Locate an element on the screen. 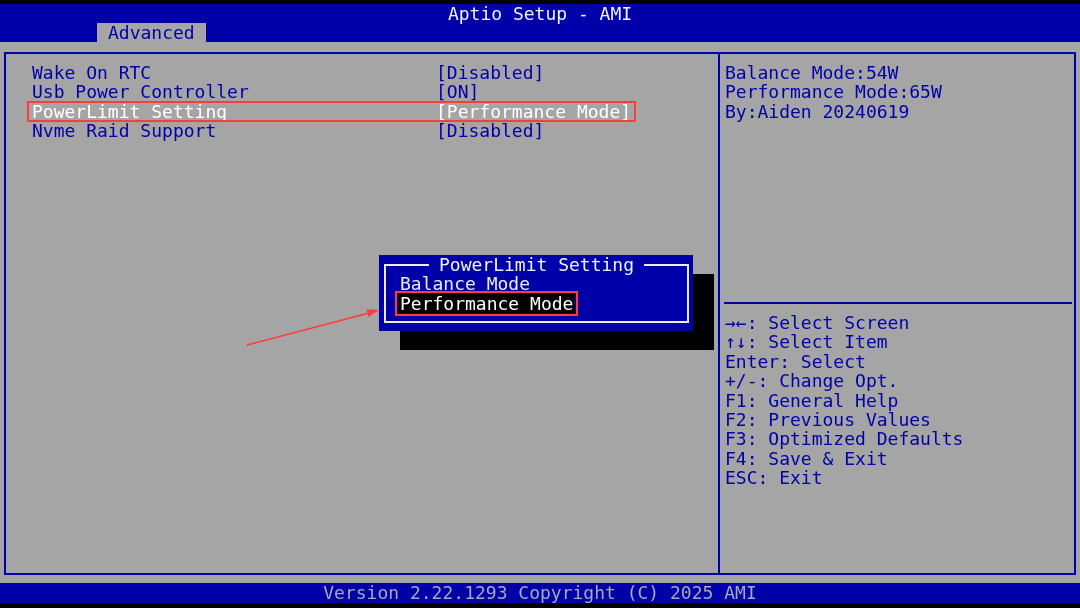  setting-label: Usb Power Controller is located at coordinates (141, 92).